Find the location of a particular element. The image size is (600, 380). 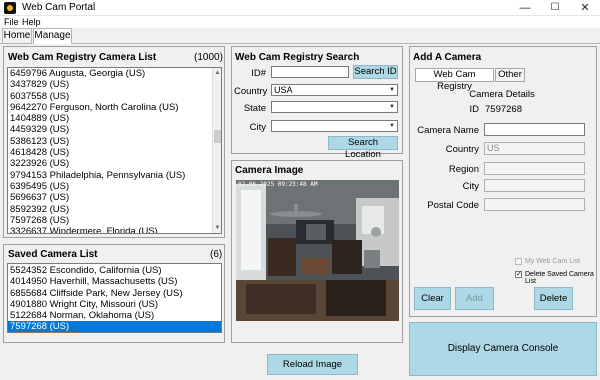

minimize-button: — is located at coordinates (525, 8).